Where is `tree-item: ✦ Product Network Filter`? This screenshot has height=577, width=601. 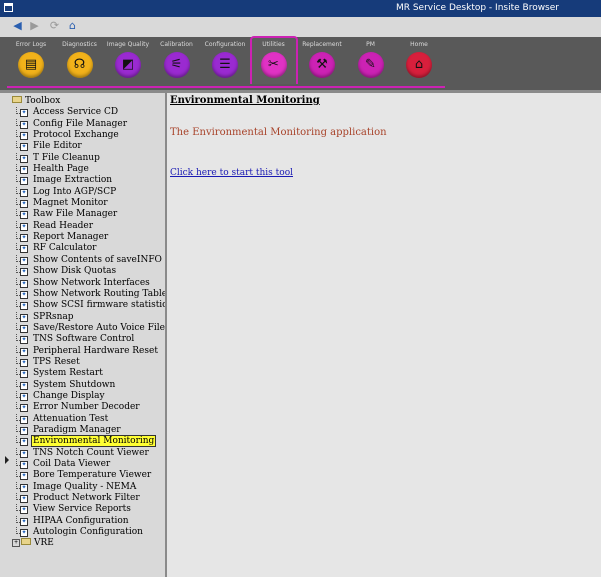 tree-item: ✦ Product Network Filter is located at coordinates (88, 498).